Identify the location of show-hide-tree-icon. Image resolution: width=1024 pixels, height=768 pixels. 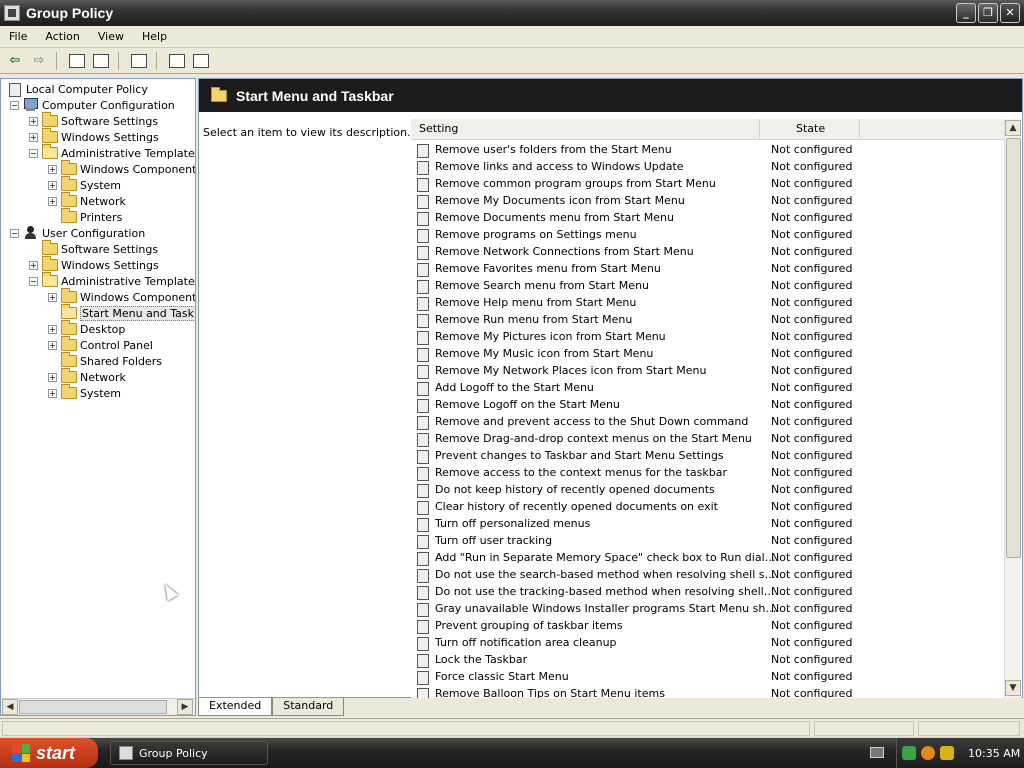
(101, 61).